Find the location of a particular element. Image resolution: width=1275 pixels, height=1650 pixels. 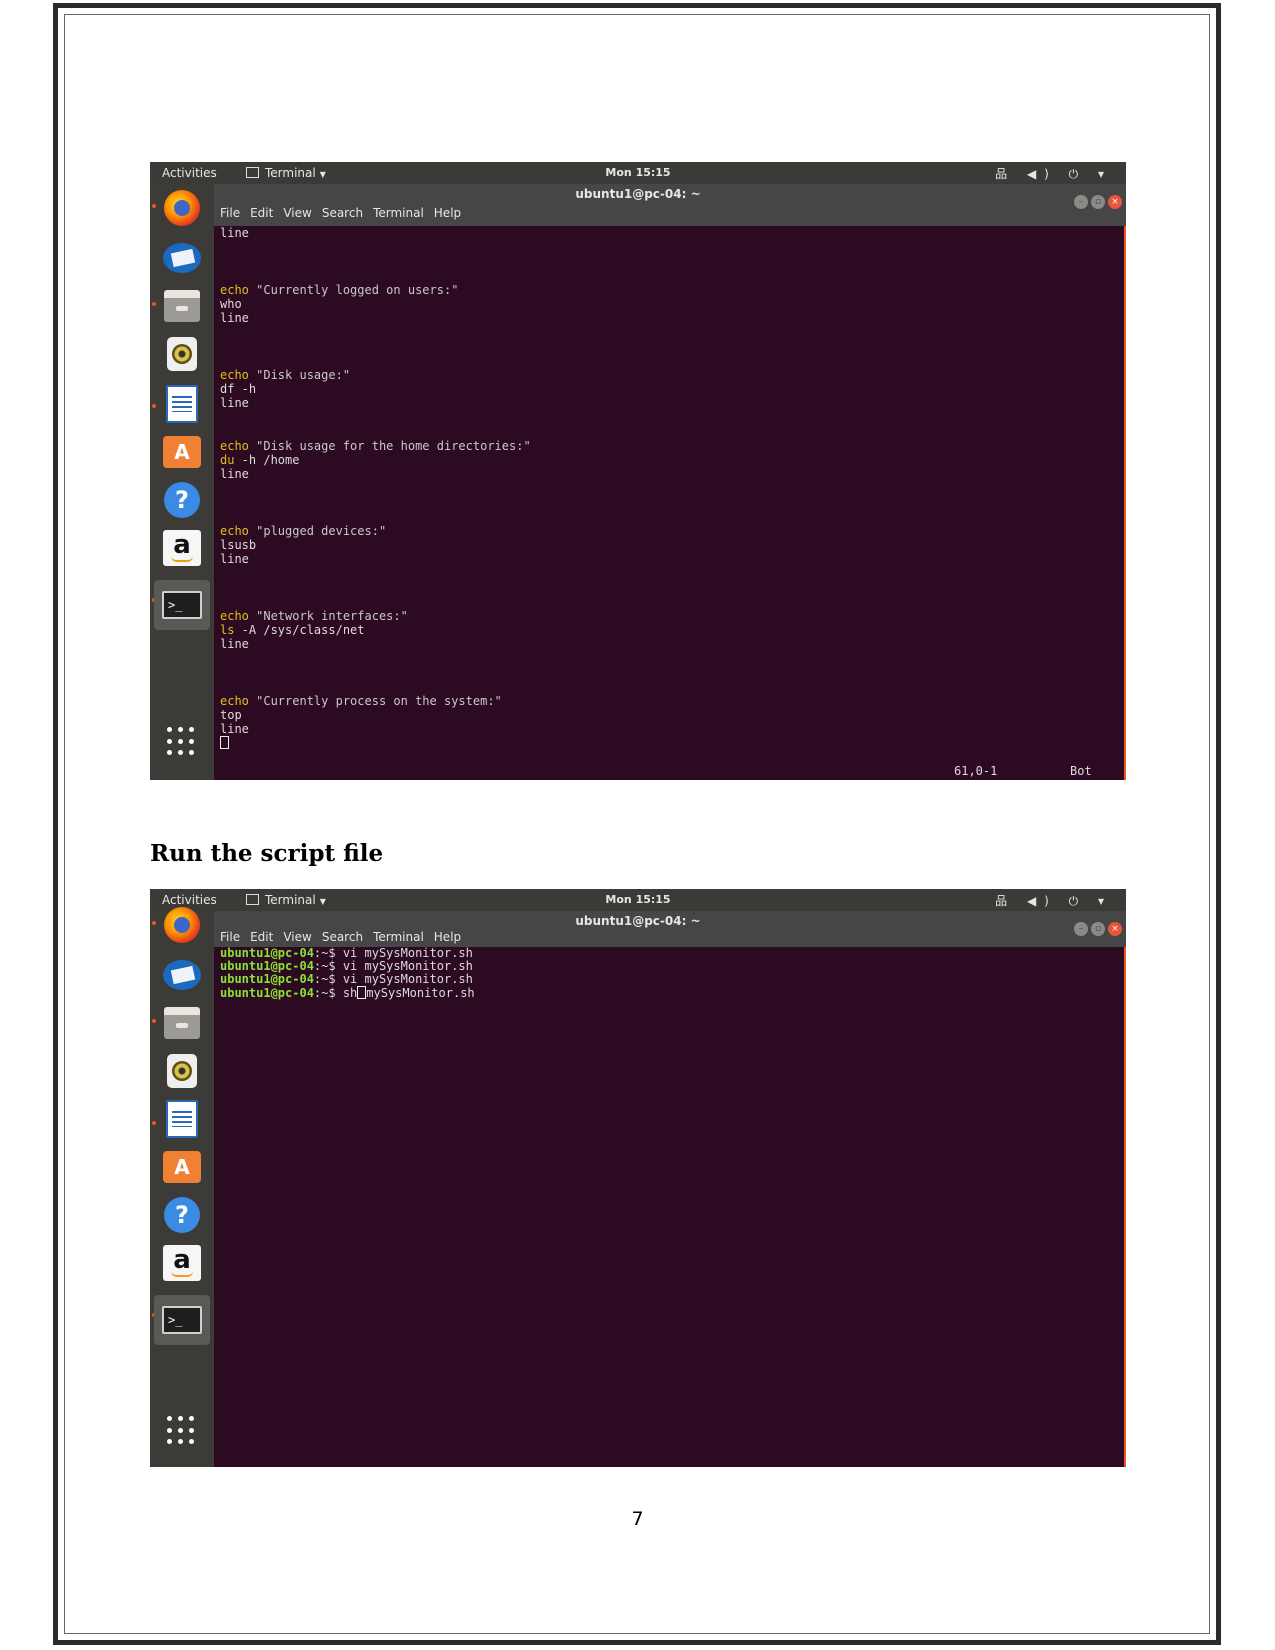

code-line: echo "Disk usage:" is located at coordinates (285, 375).